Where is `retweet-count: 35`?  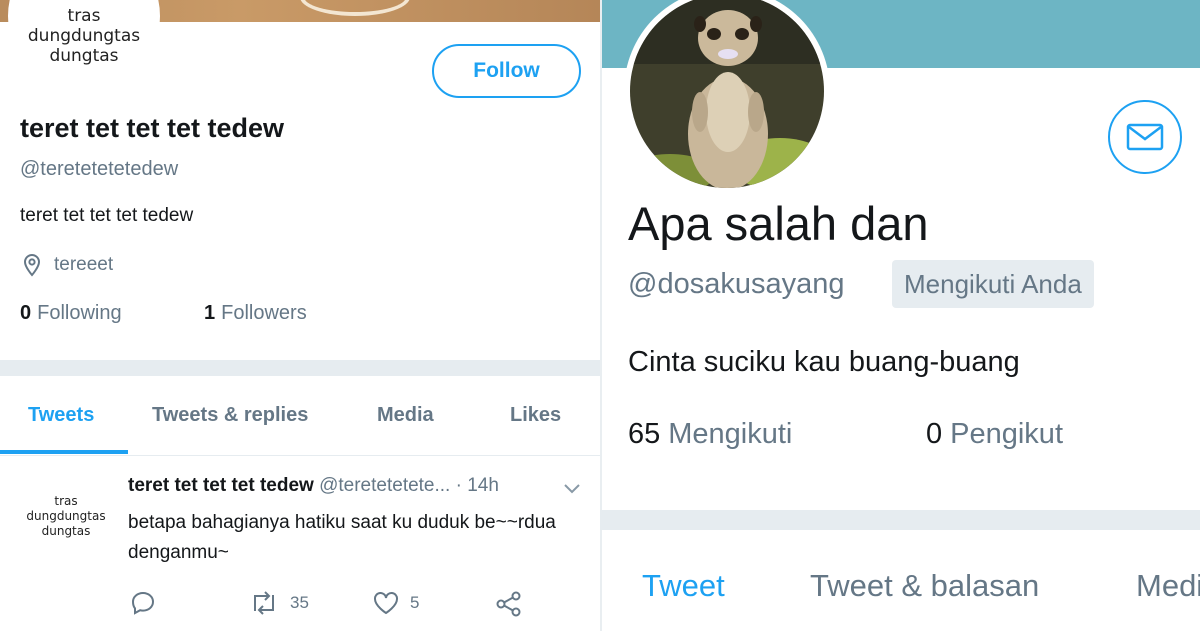 retweet-count: 35 is located at coordinates (299, 602).